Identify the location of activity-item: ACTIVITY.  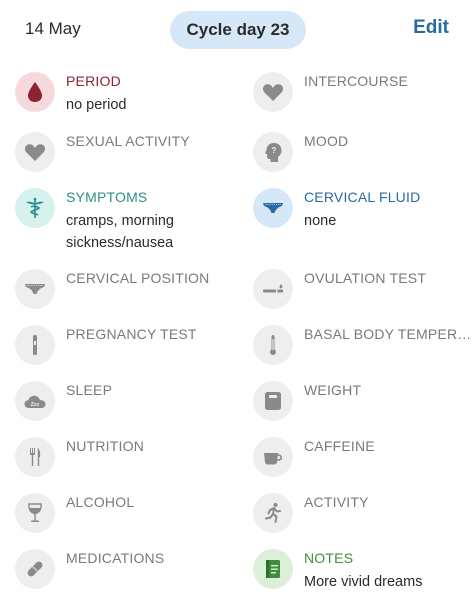
(364, 521).